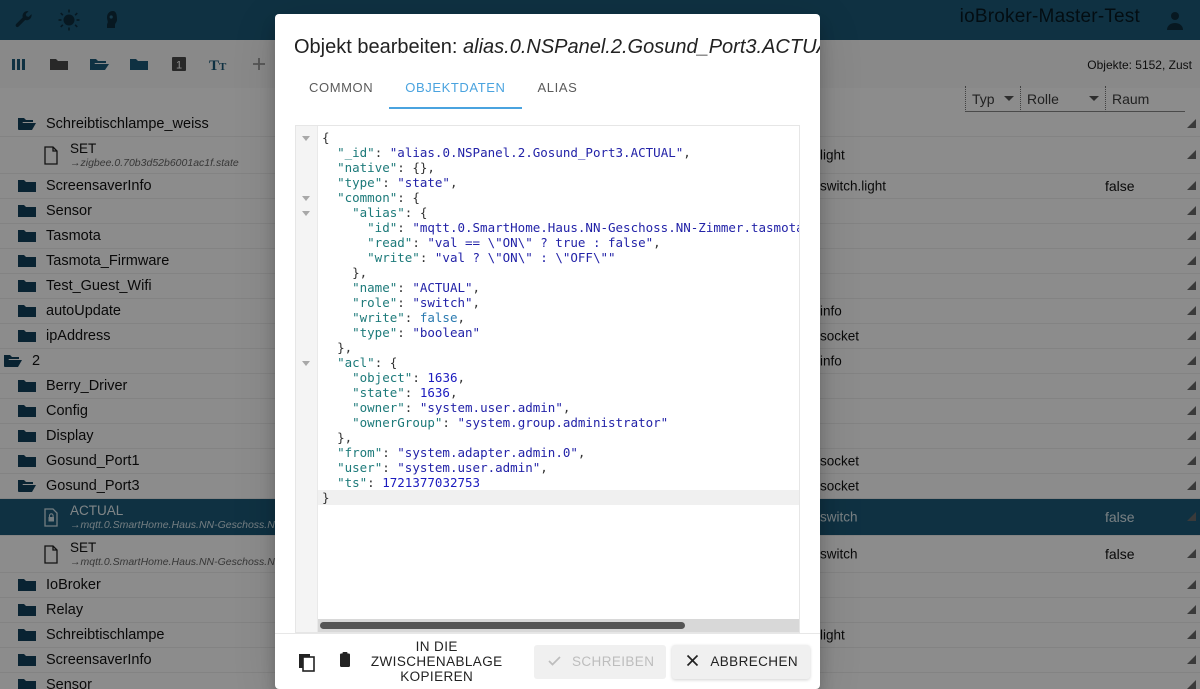  Describe the element at coordinates (367, 362) in the screenshot. I see `code-line: "acl": {` at that location.